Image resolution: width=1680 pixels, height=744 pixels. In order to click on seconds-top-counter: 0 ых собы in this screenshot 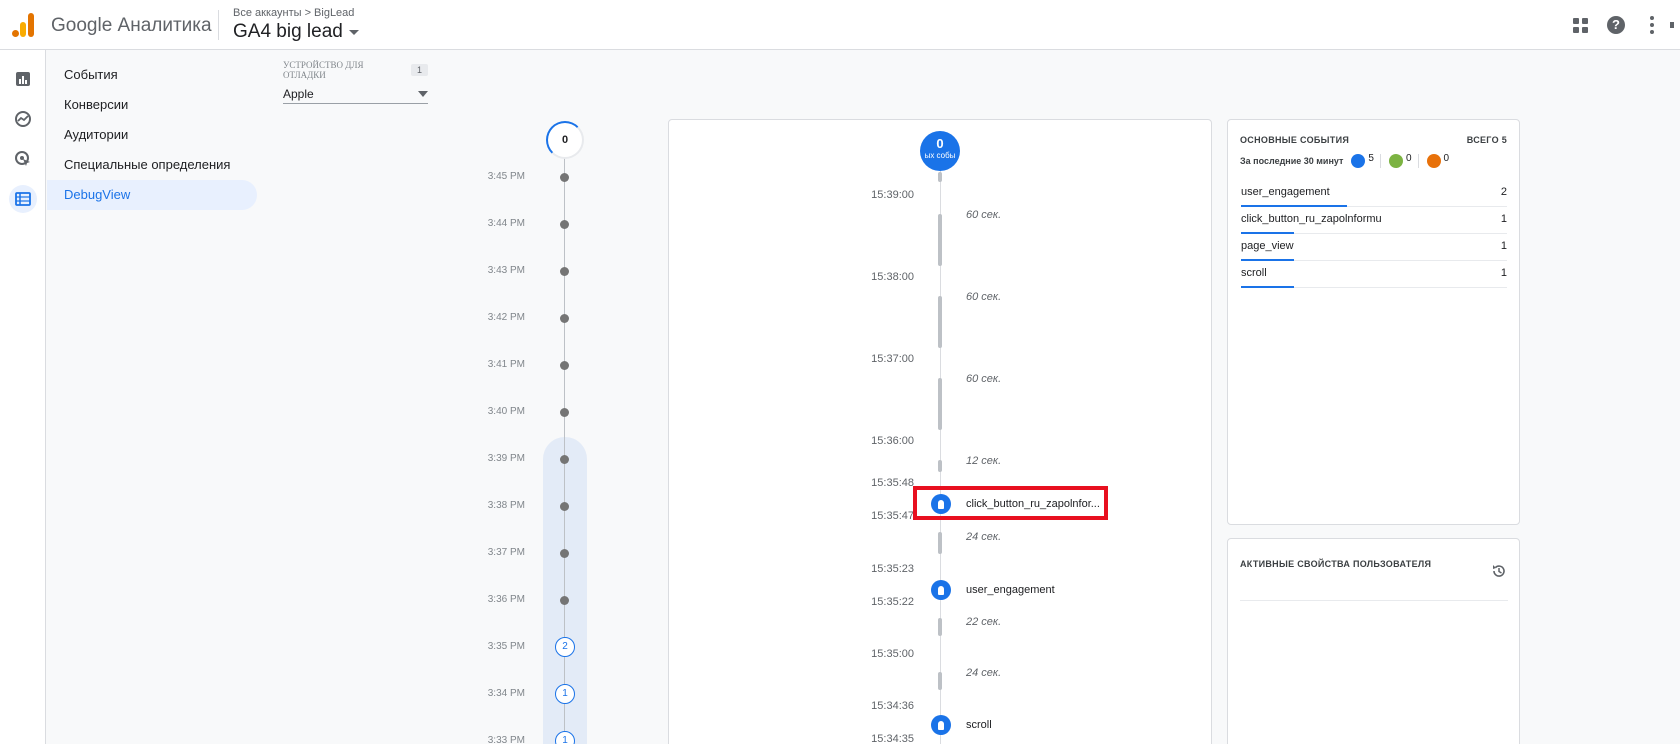, I will do `click(940, 151)`.